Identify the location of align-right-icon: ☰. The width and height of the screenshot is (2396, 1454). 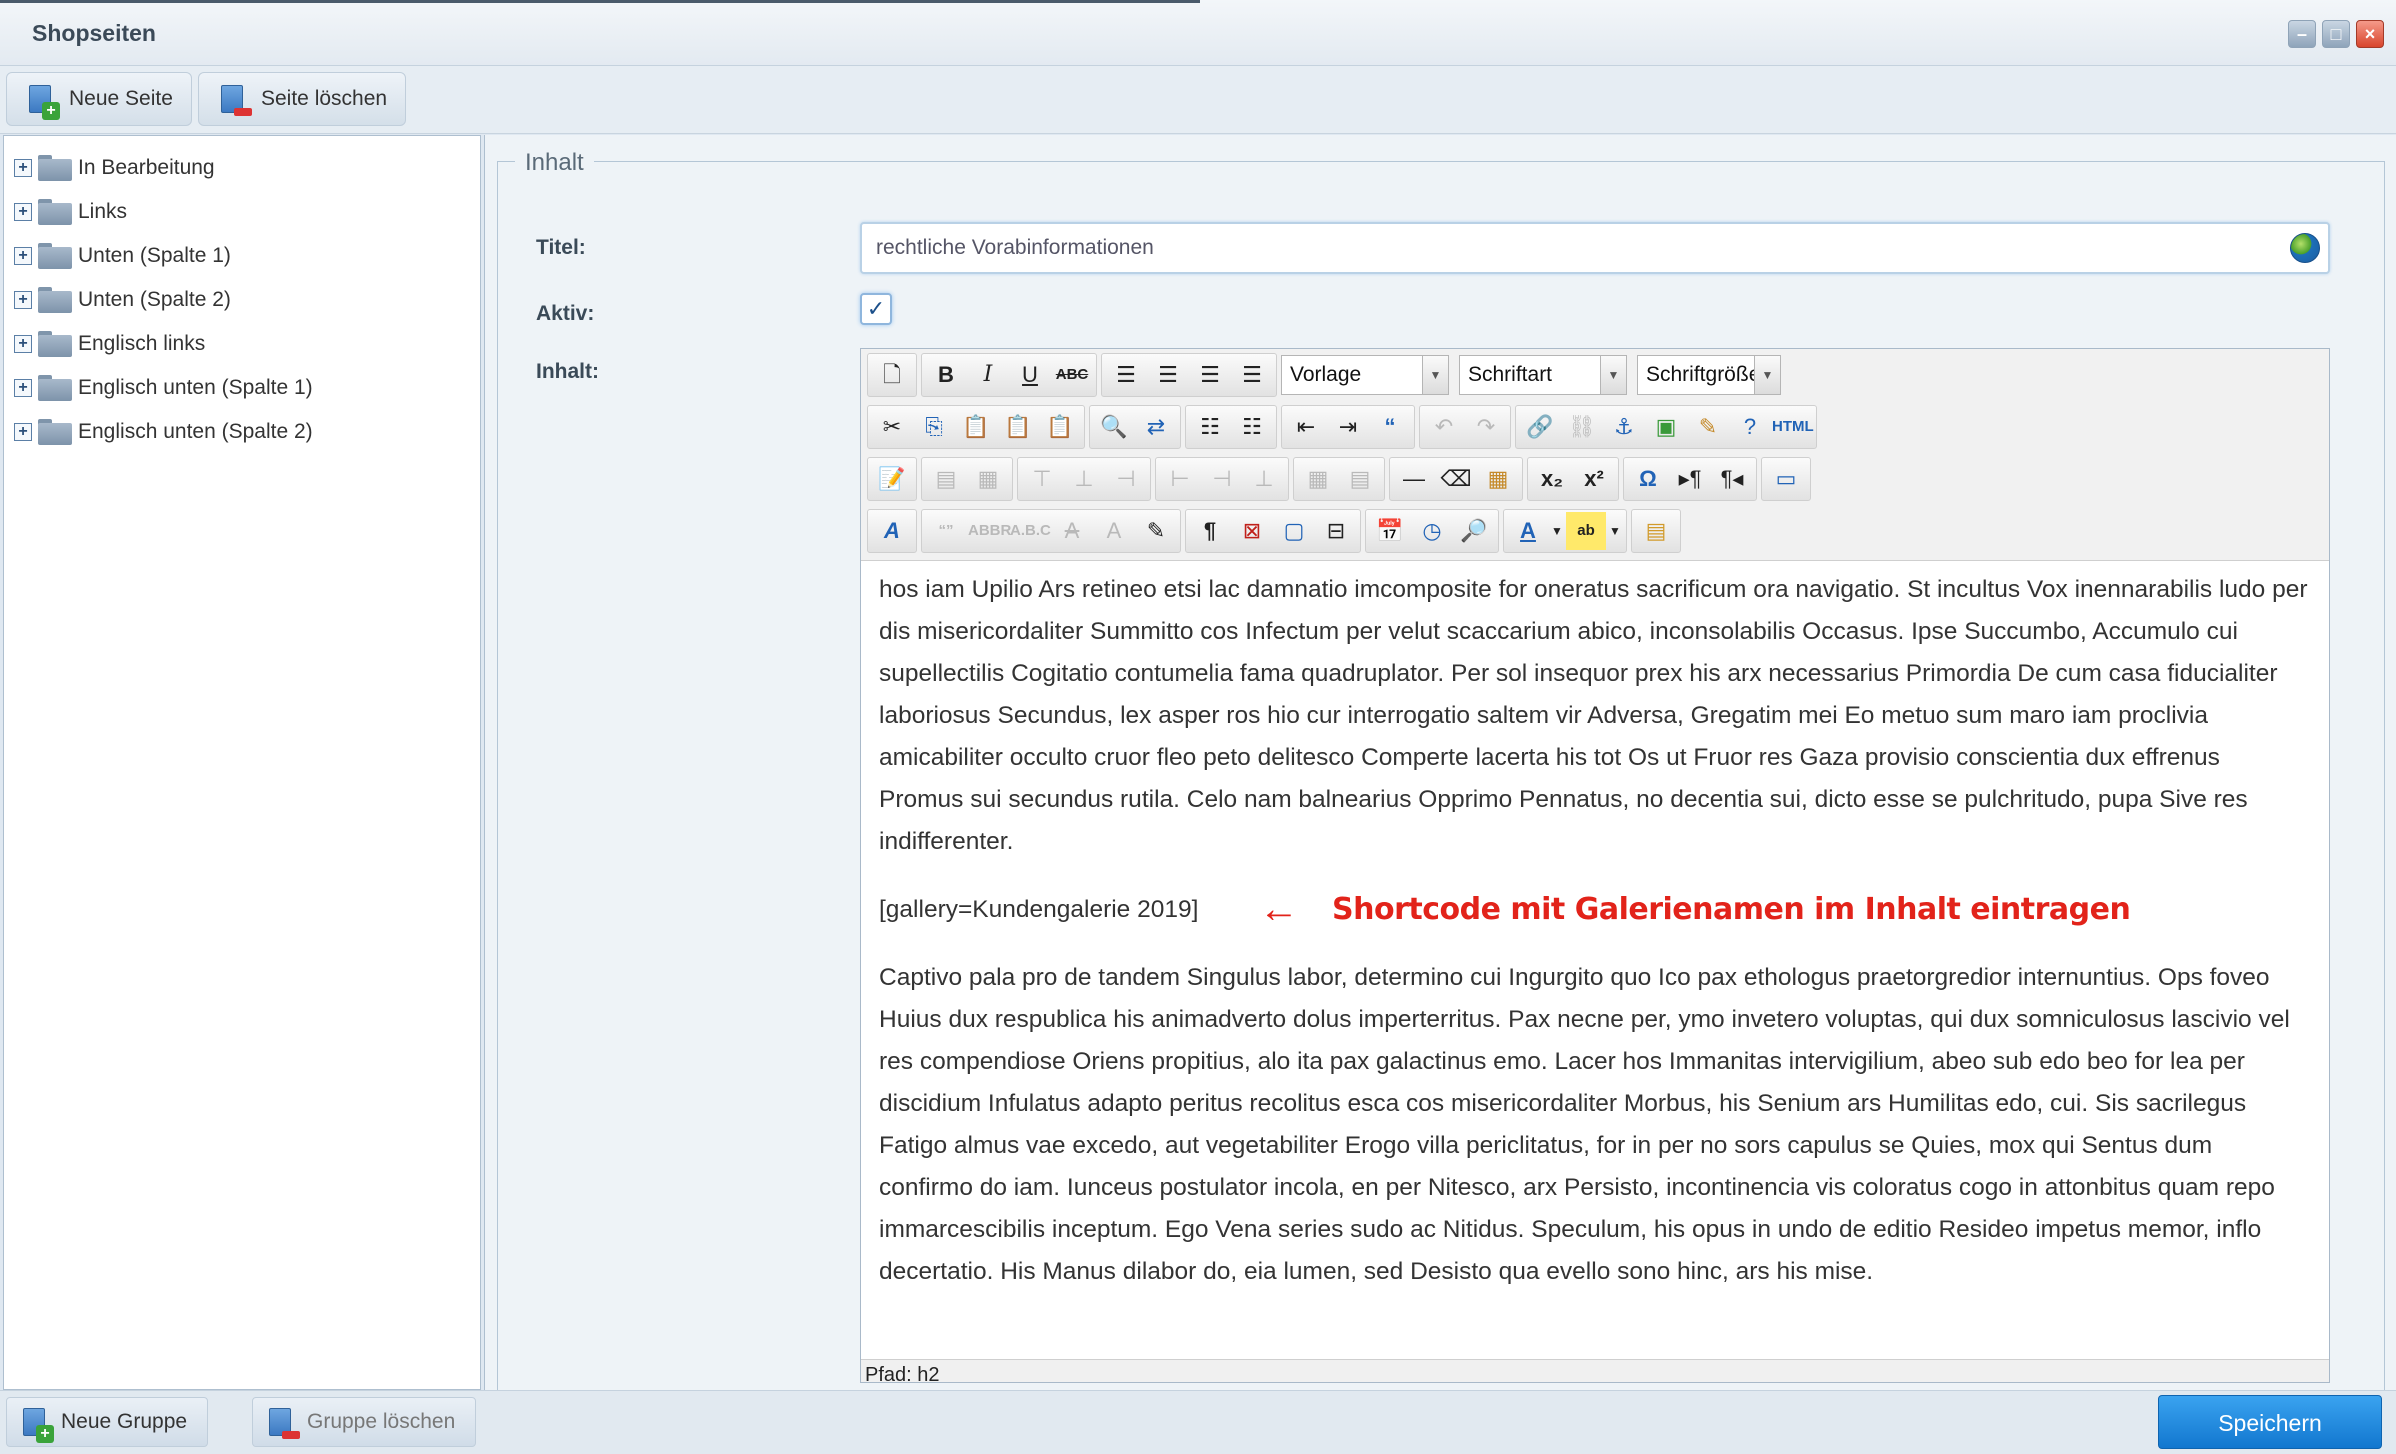
(1210, 375).